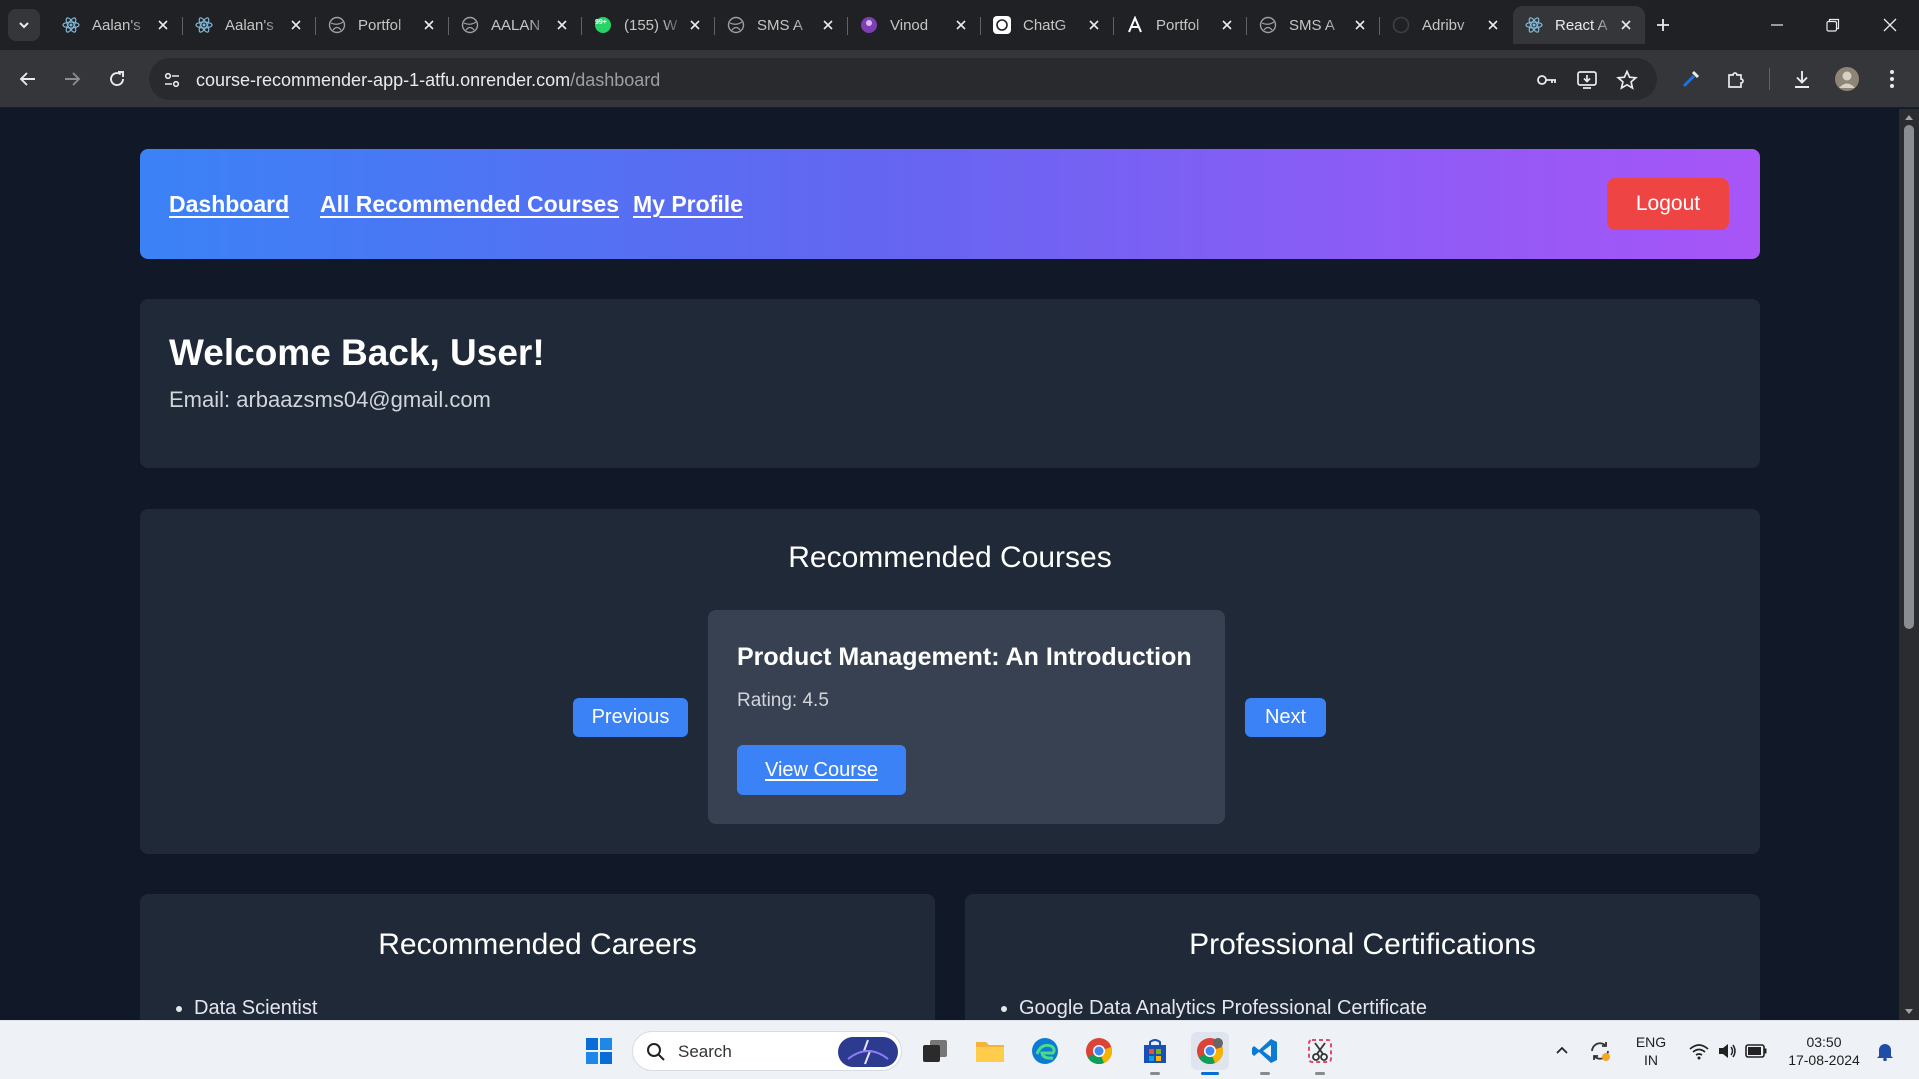 This screenshot has height=1079, width=1919. Describe the element at coordinates (705, 1051) in the screenshot. I see `taskbar-search-label: Search` at that location.